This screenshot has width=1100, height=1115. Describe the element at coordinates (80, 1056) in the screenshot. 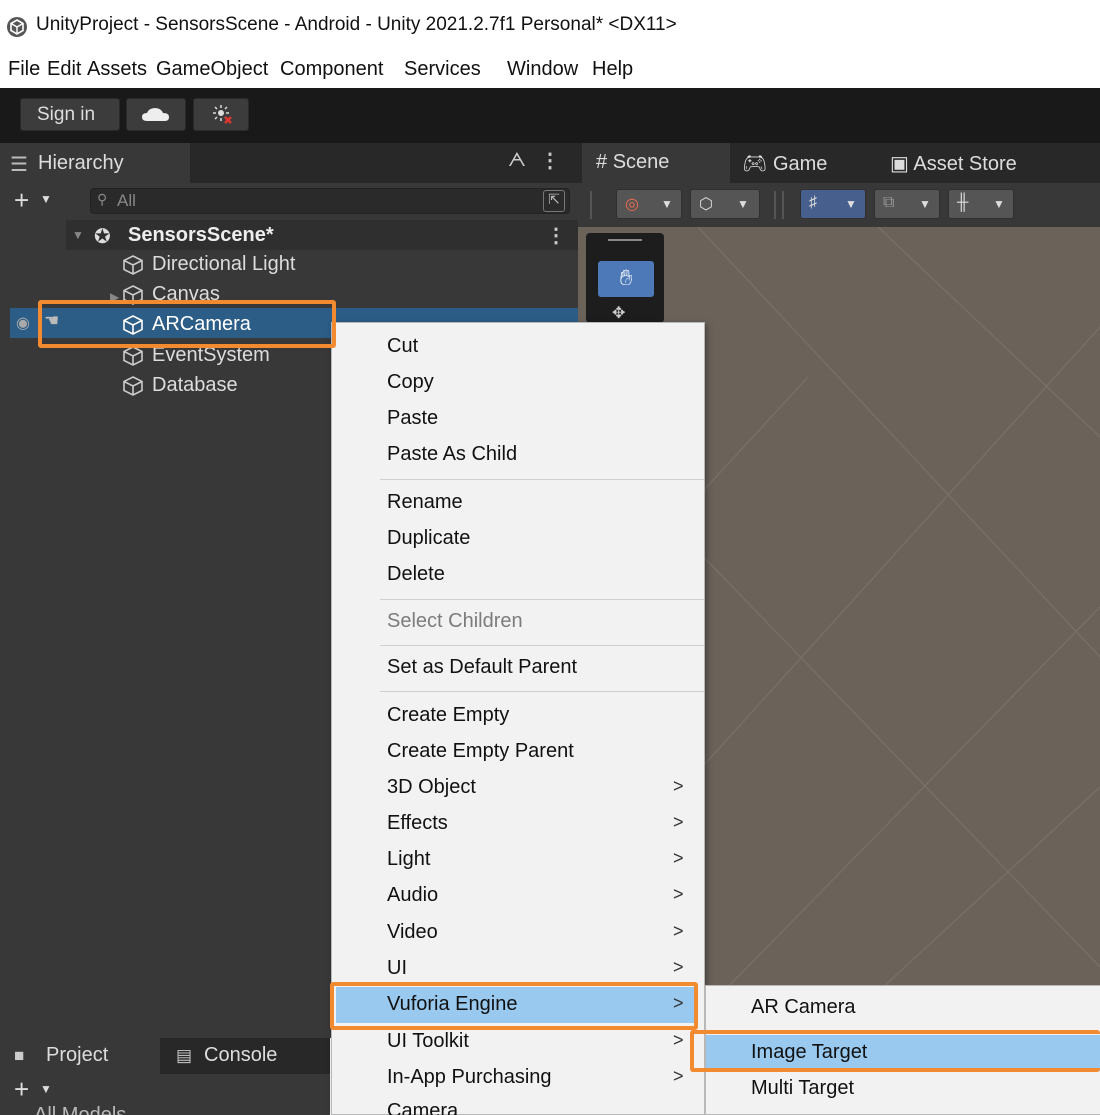

I see `tab-project: ■ Project` at that location.